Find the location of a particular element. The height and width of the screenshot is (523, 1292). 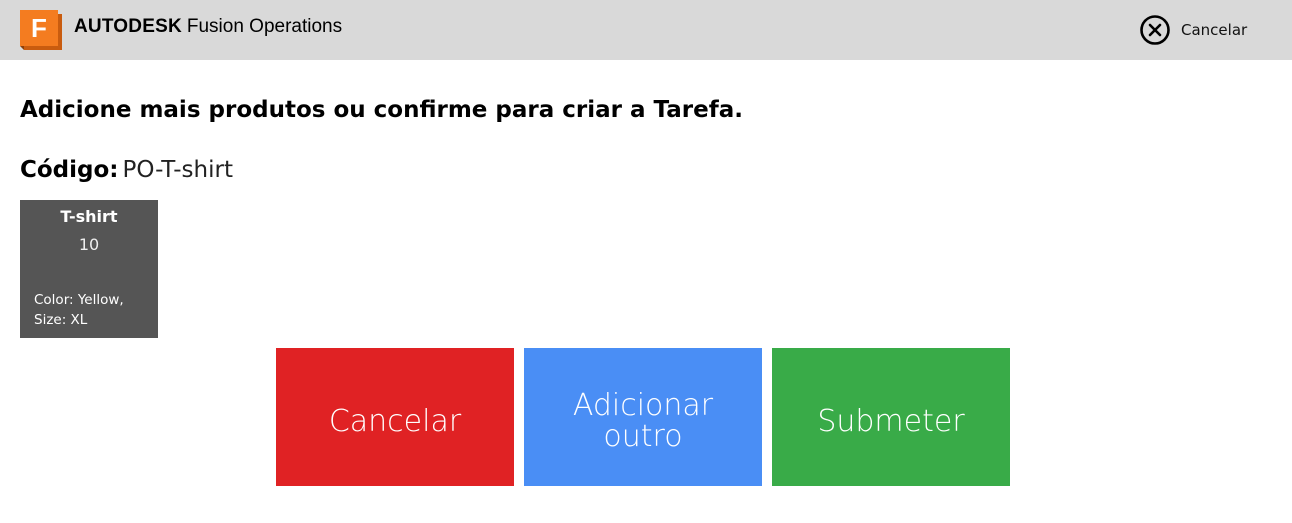

order-code: Código: PO-T-shirt is located at coordinates (126, 170).